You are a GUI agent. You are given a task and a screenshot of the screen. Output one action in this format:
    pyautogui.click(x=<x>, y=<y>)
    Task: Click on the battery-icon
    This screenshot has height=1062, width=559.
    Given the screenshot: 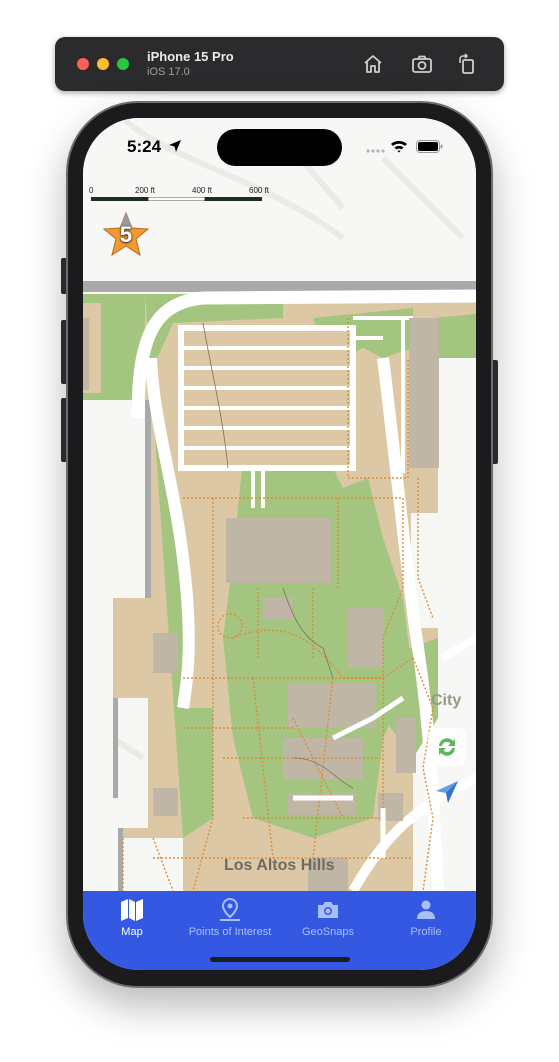 What is the action you would take?
    pyautogui.click(x=429, y=146)
    